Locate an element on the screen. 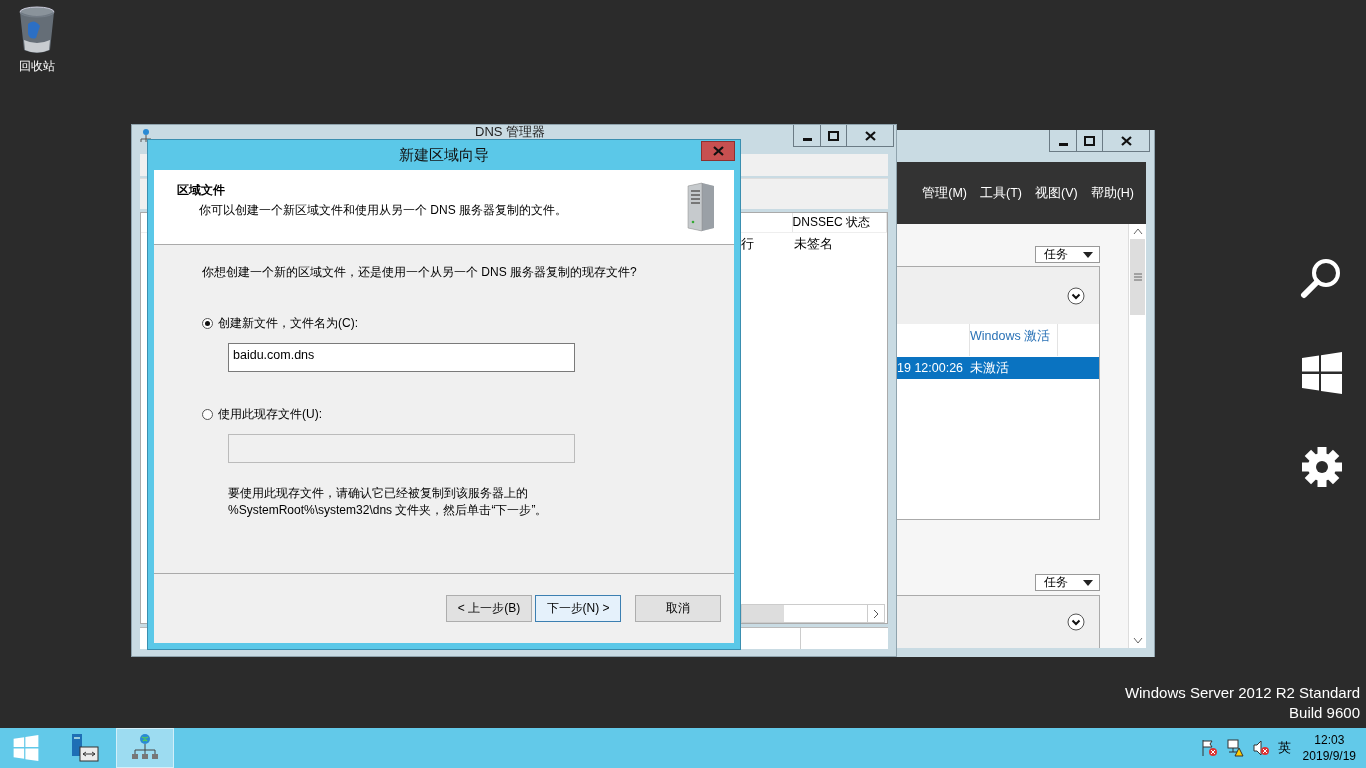  clock-time: 12:03 is located at coordinates (1329, 740).